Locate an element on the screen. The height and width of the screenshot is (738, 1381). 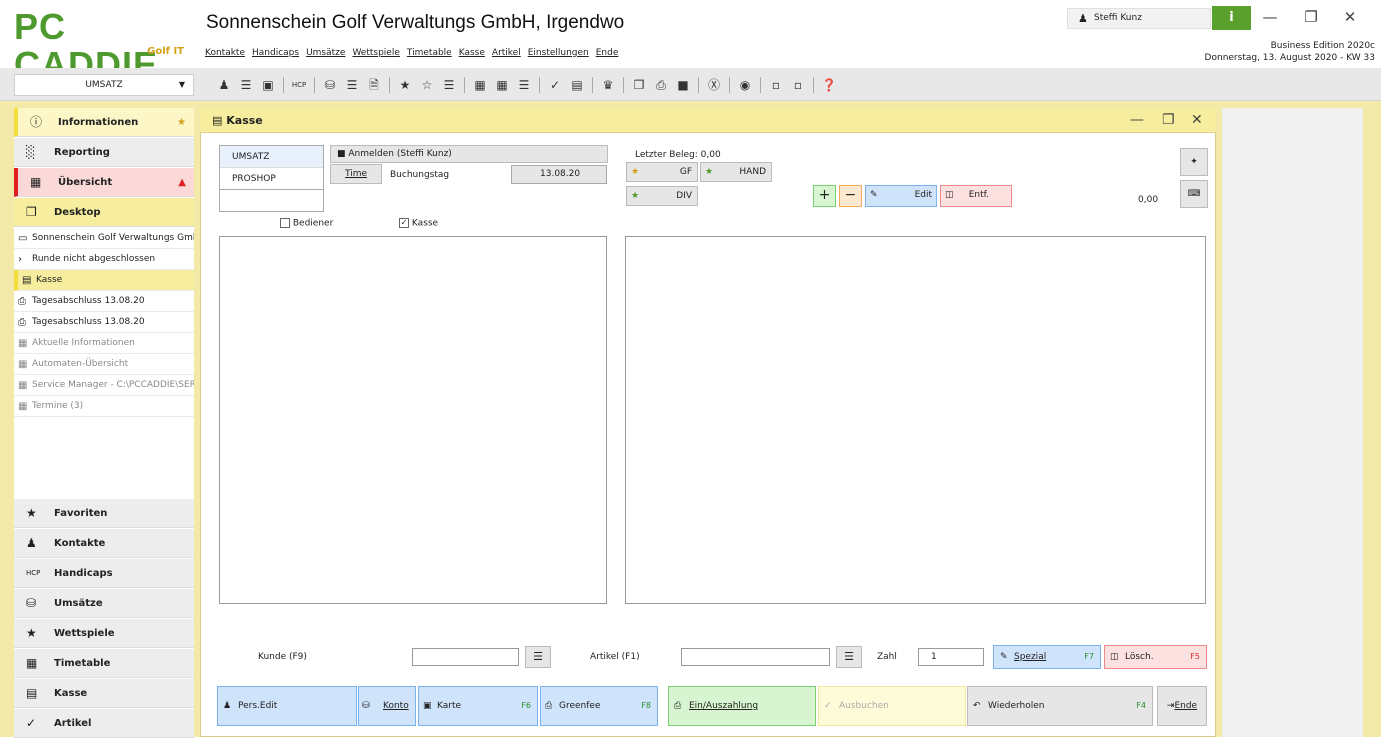
globe-icon: ◉ is located at coordinates (745, 85).